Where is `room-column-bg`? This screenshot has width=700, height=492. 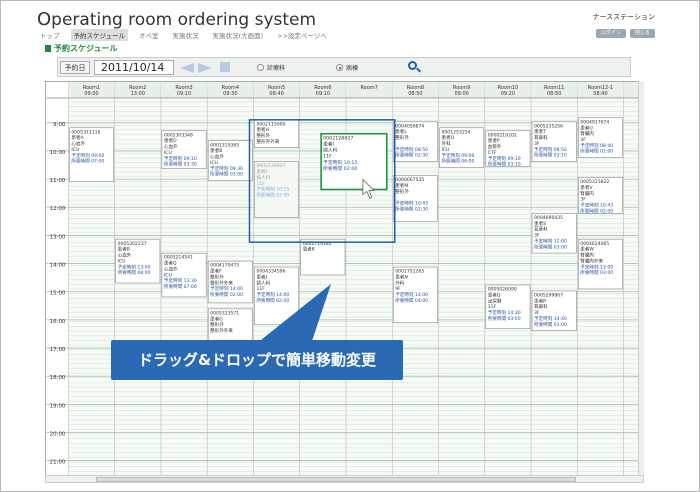
room-column-bg is located at coordinates (137, 286).